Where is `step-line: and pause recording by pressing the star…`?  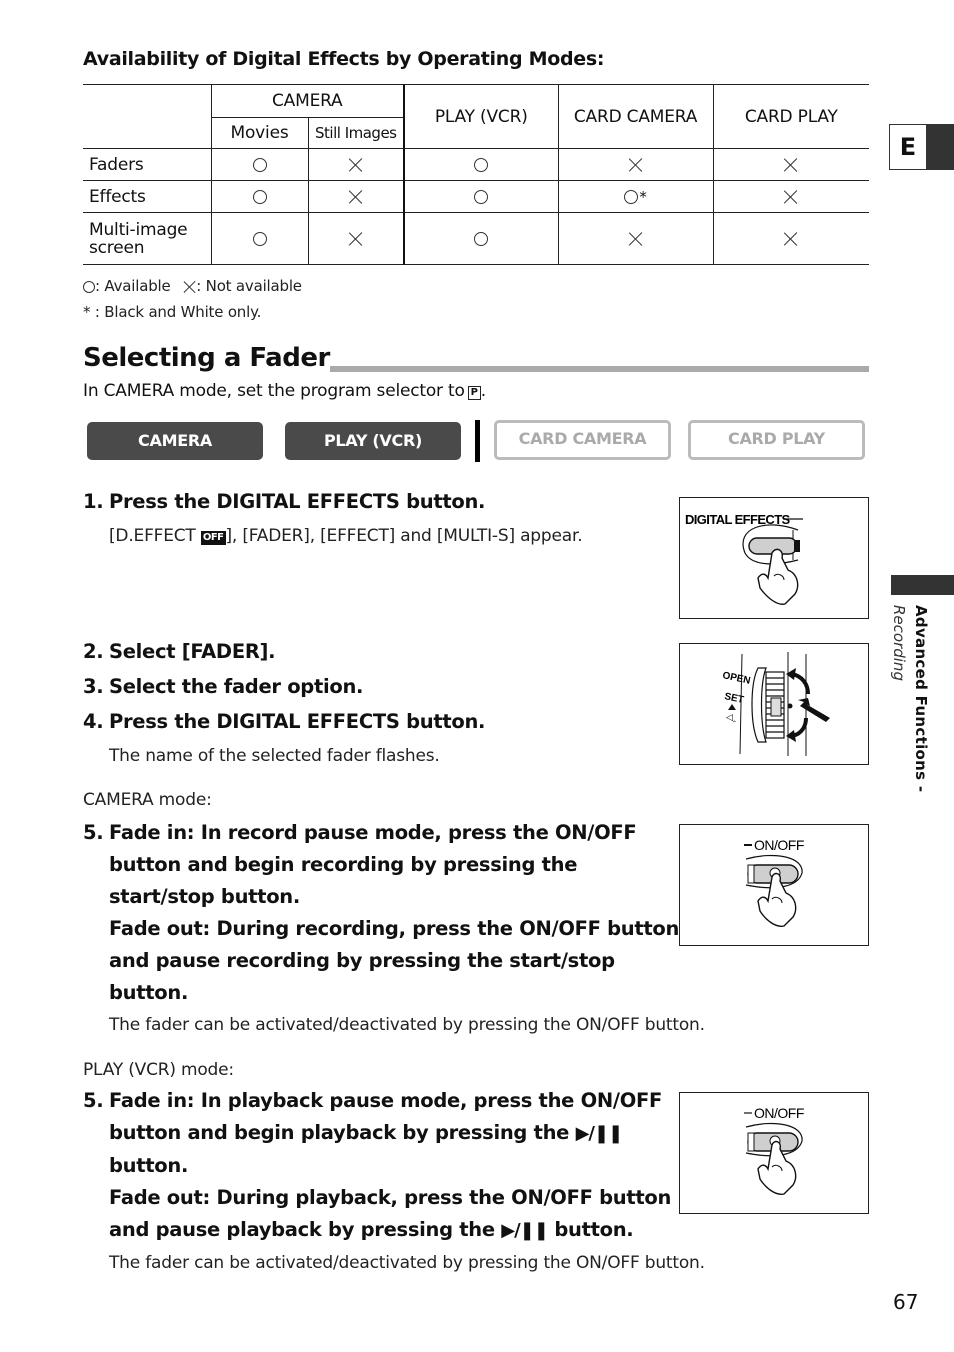
step-line: and pause recording by pressing the star… is located at coordinates (362, 960).